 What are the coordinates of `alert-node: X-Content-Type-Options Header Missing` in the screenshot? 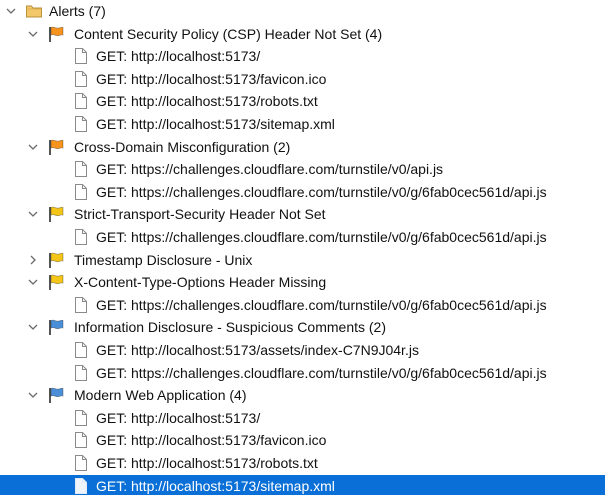 It's located at (302, 282).